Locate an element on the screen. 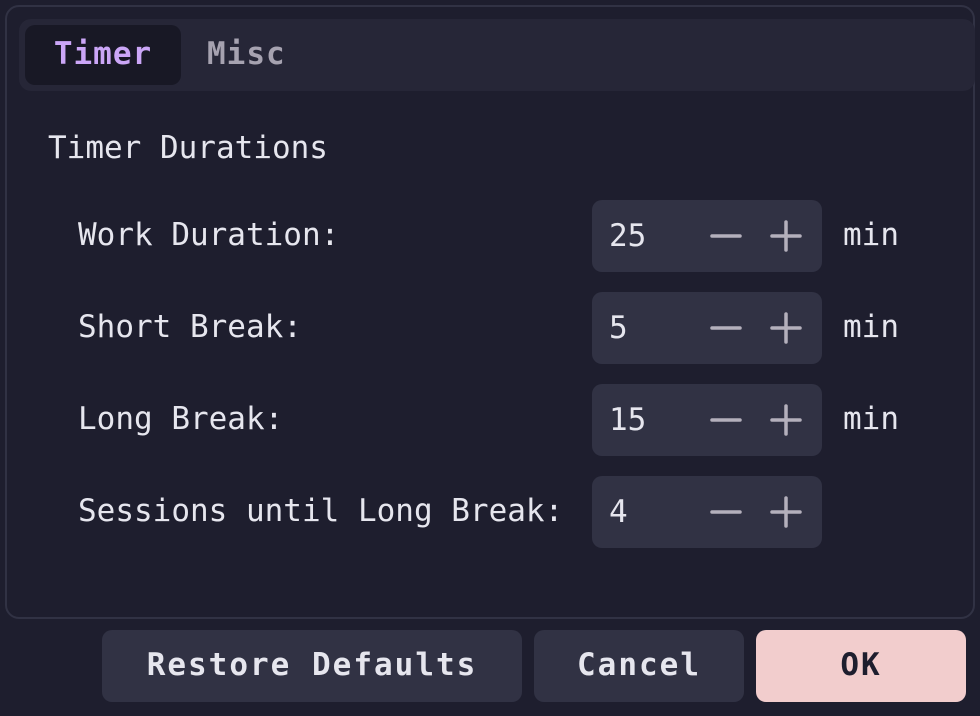 Image resolution: width=980 pixels, height=716 pixels. short-break-spinbox: 5 is located at coordinates (707, 328).